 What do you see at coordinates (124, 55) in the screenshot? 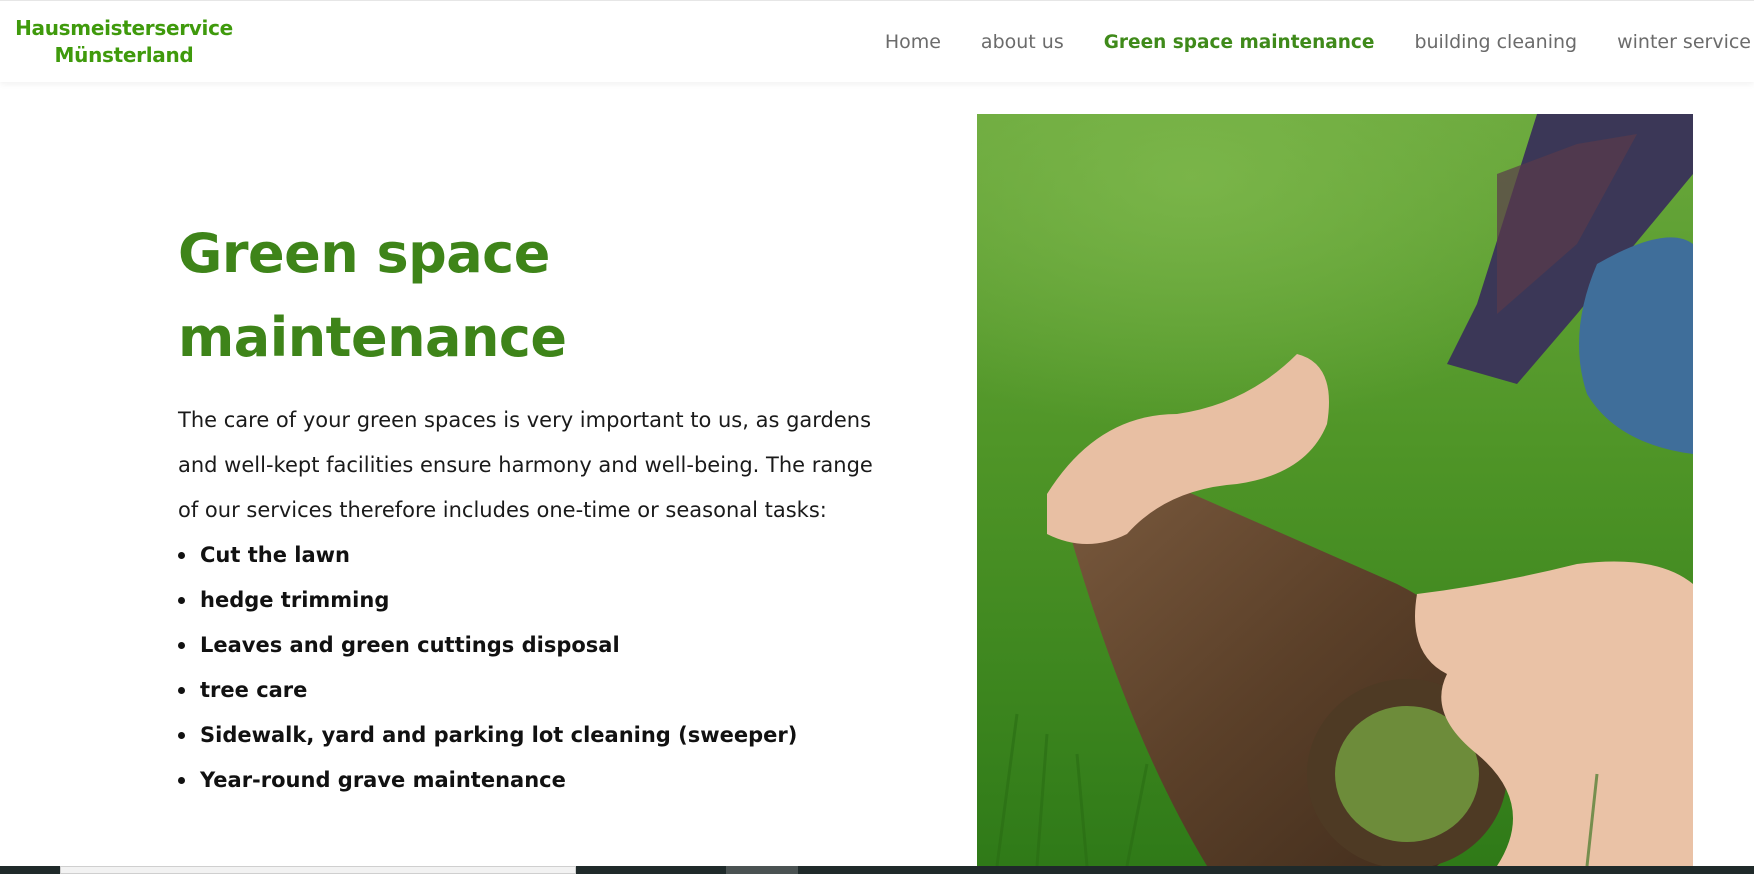
I see `logo-line-2: Münsterland` at bounding box center [124, 55].